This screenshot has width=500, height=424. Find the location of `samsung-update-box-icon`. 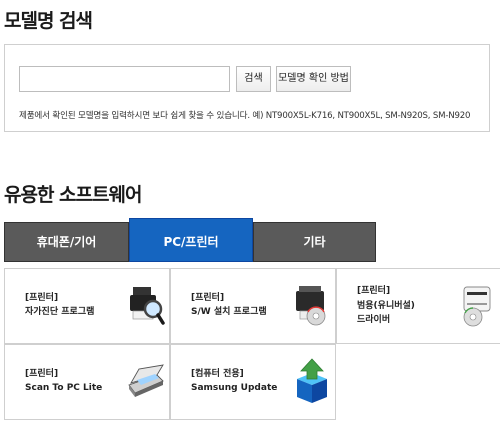

samsung-update-box-icon is located at coordinates (312, 380).